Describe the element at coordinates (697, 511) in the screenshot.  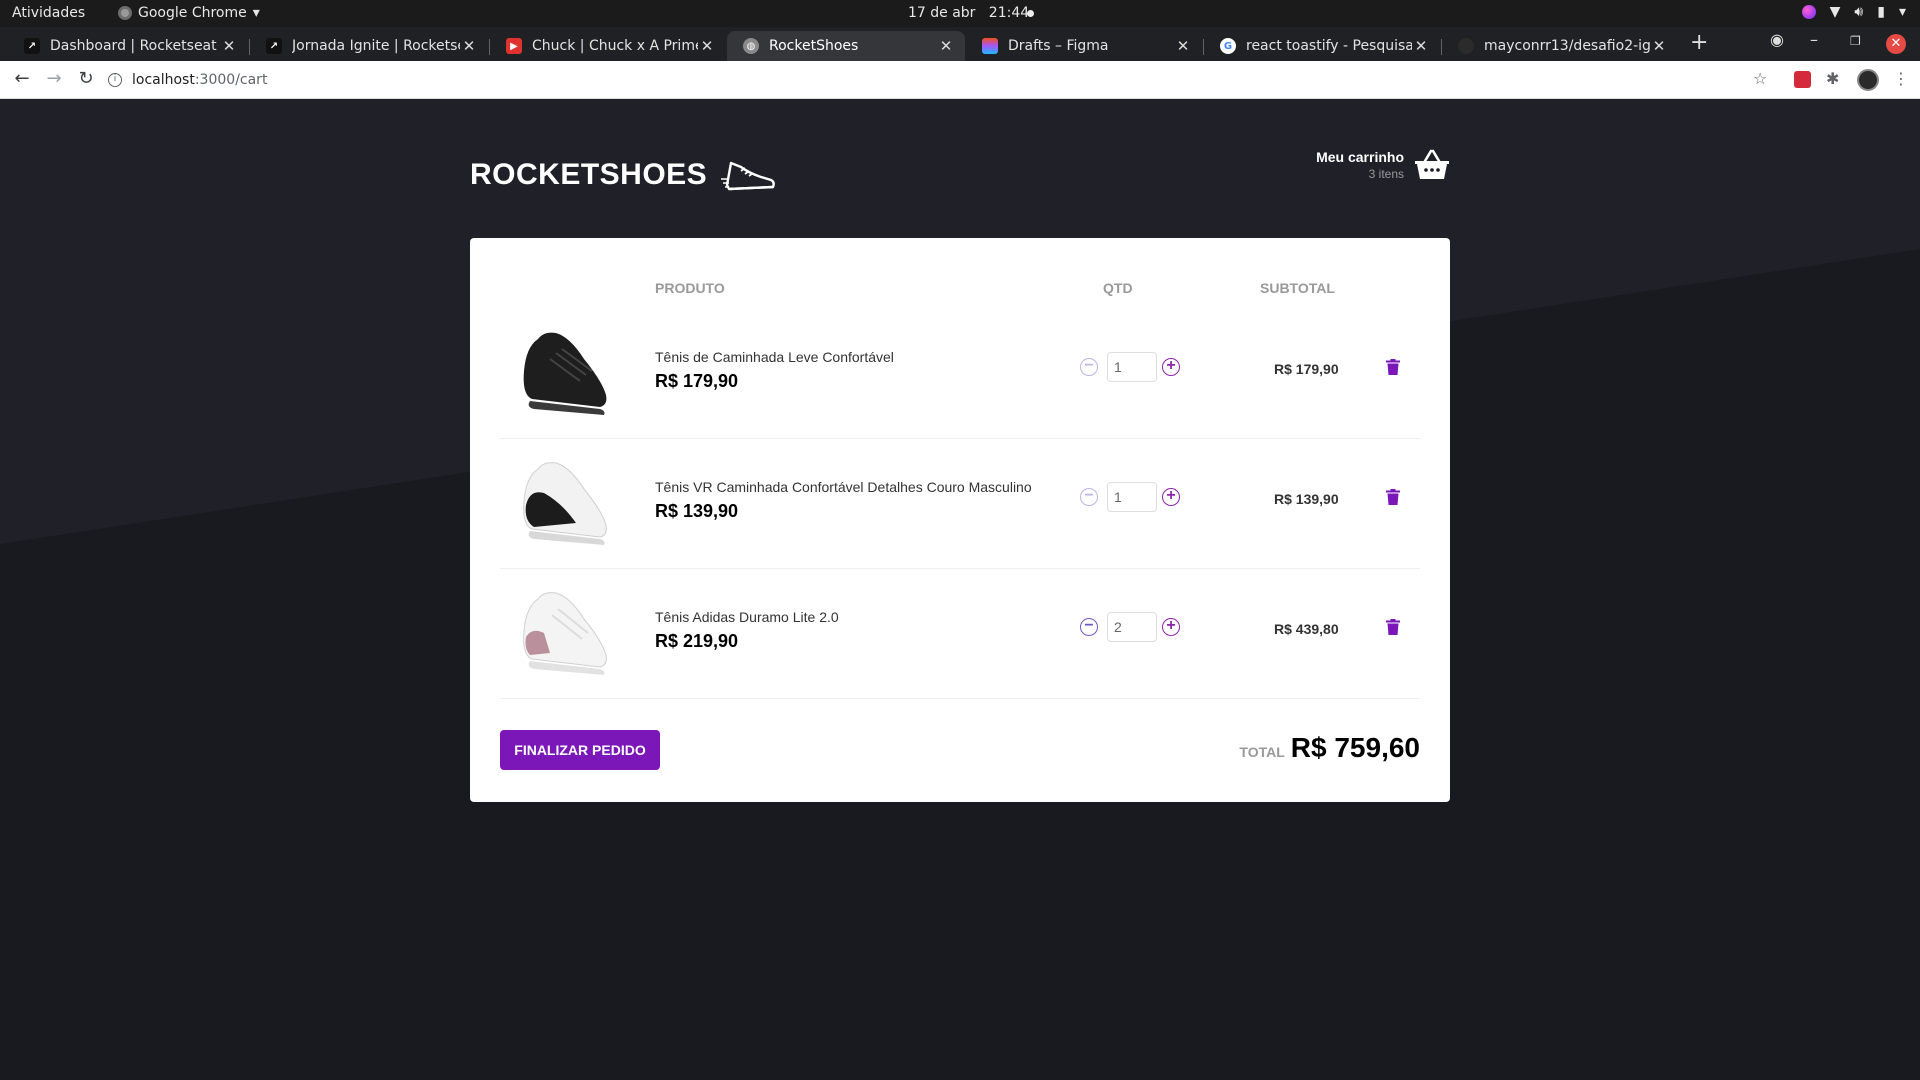
I see `product-price: R$ 139,90` at that location.